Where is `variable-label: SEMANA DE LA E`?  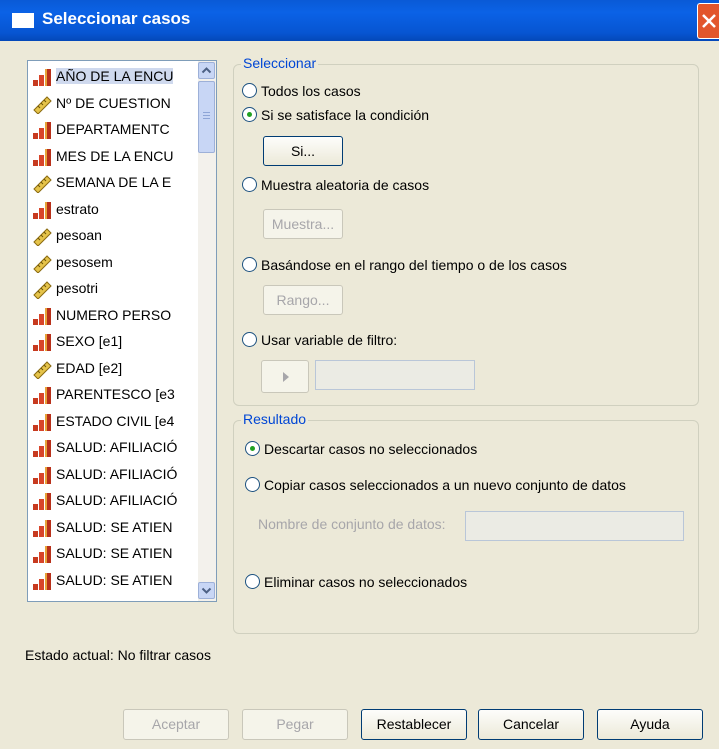 variable-label: SEMANA DE LA E is located at coordinates (114, 182).